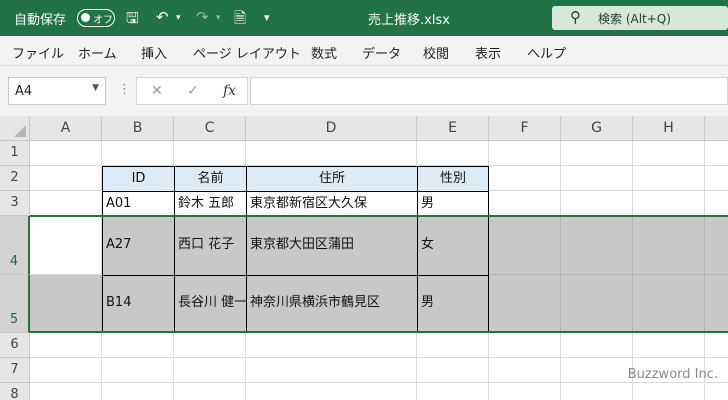  Describe the element at coordinates (210, 246) in the screenshot. I see `cell-c4: 西口 花子` at that location.